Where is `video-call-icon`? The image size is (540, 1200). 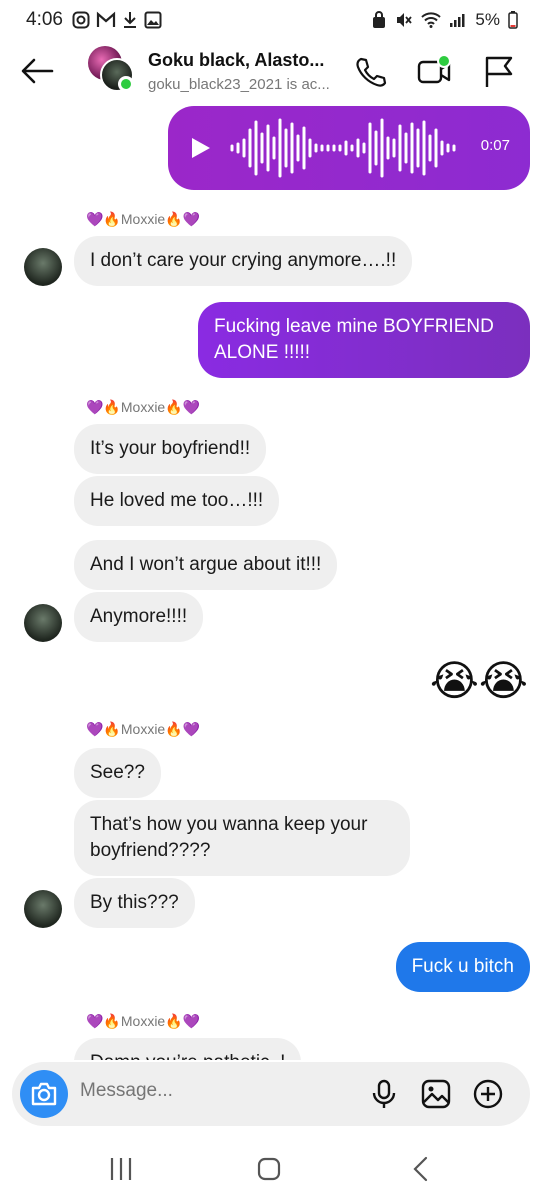
video-call-icon is located at coordinates (434, 72).